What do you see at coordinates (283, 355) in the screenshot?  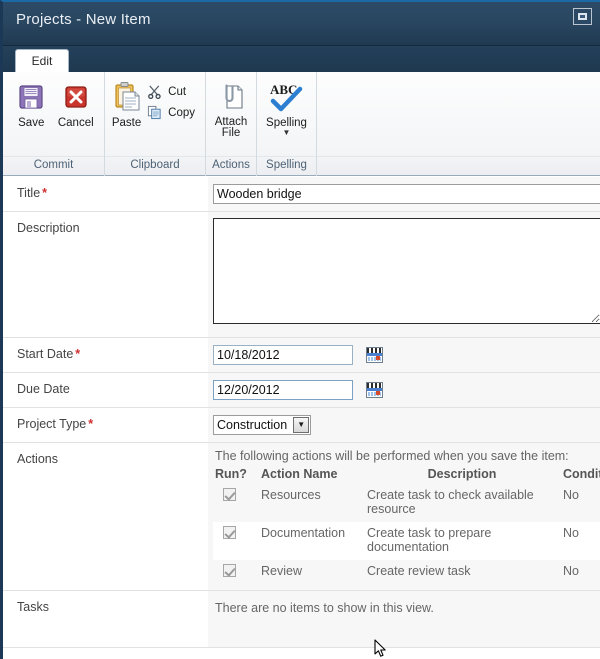 I see `start-date-input` at bounding box center [283, 355].